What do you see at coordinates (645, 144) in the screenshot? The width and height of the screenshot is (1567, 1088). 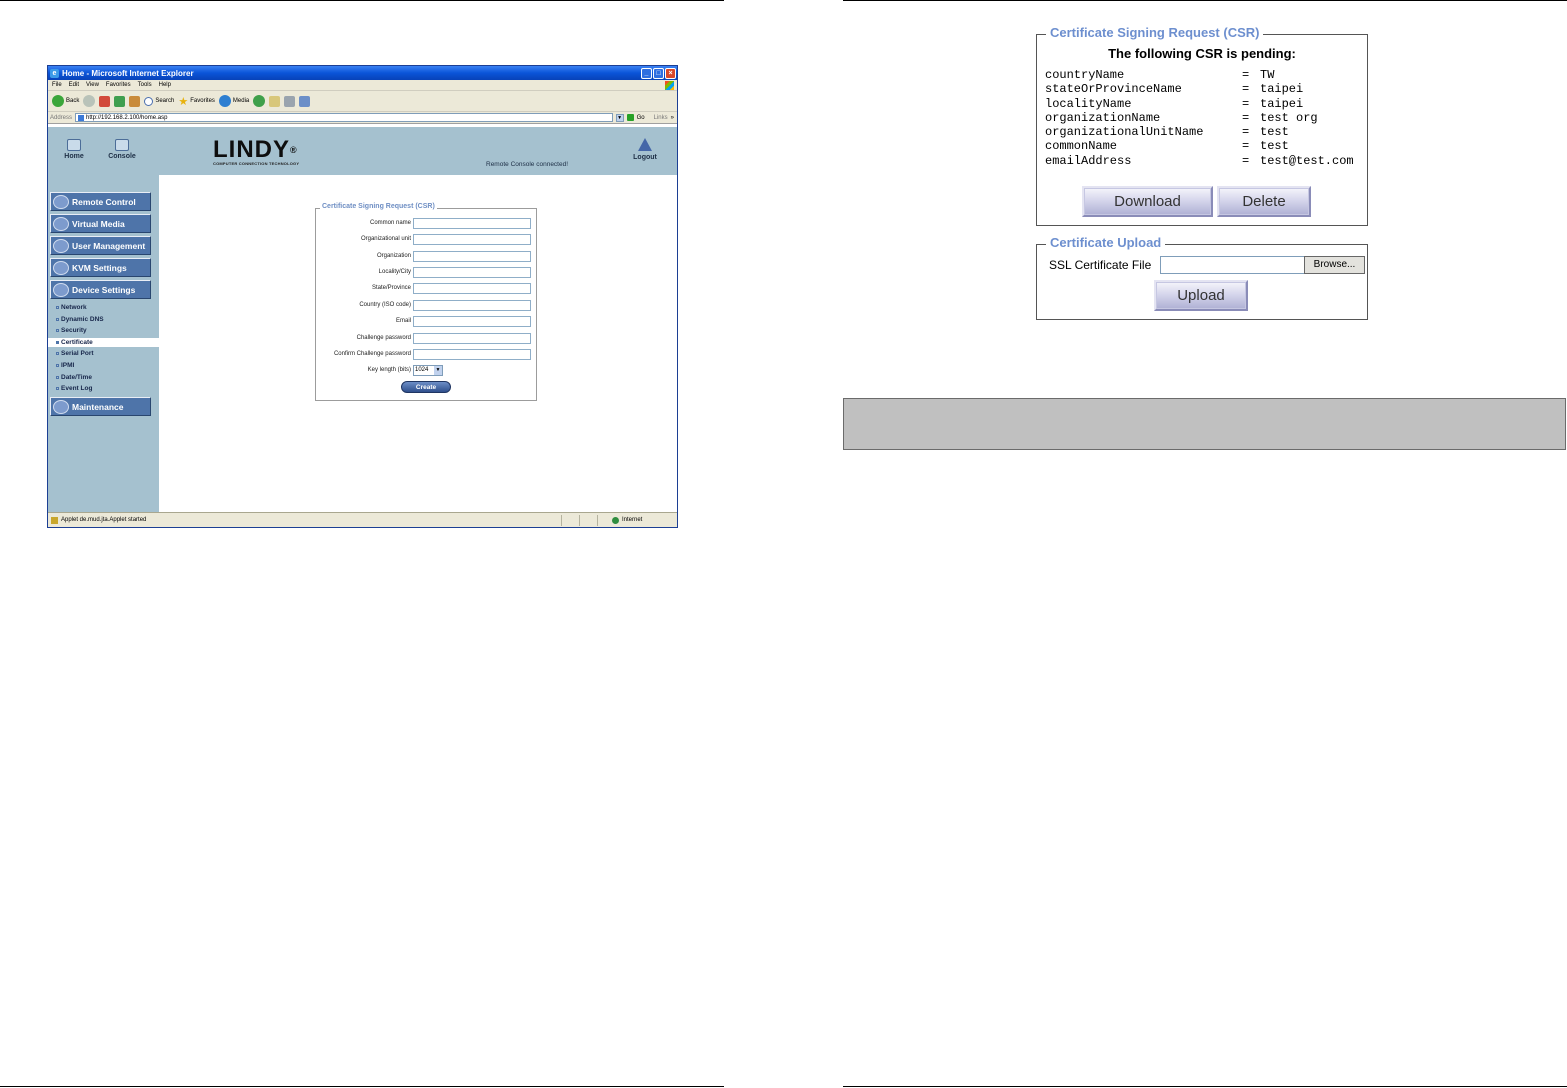 I see `logout-icon` at bounding box center [645, 144].